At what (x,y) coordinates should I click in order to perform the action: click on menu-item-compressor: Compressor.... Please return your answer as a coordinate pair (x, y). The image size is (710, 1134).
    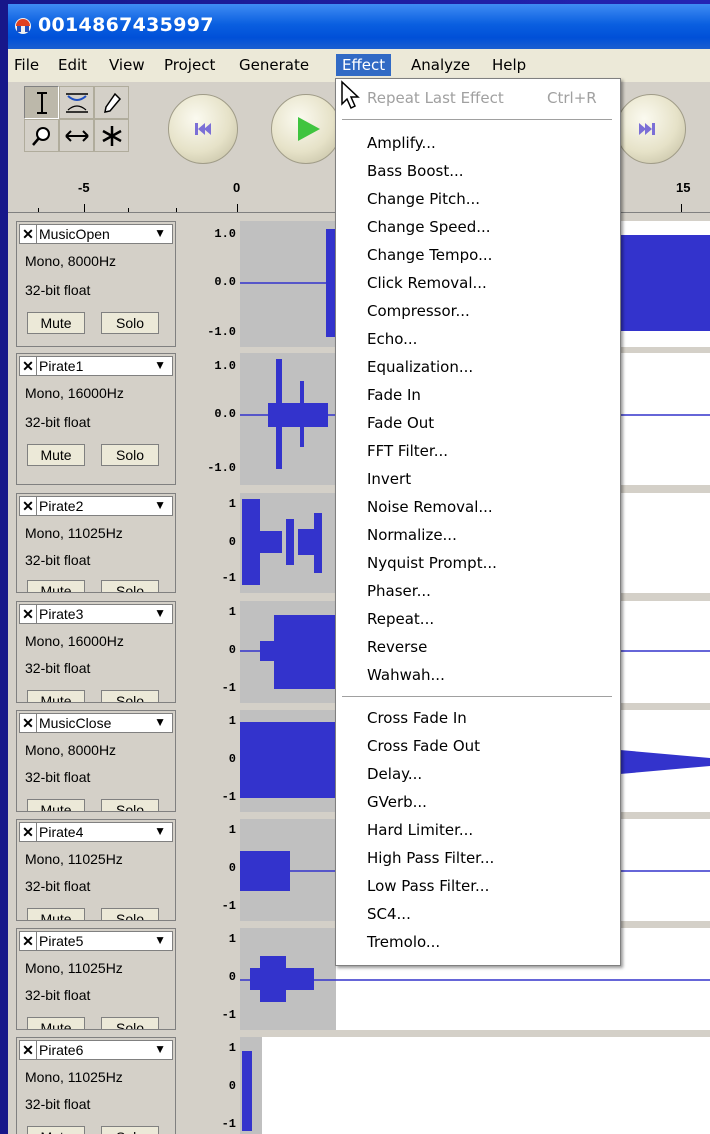
    Looking at the image, I should click on (418, 311).